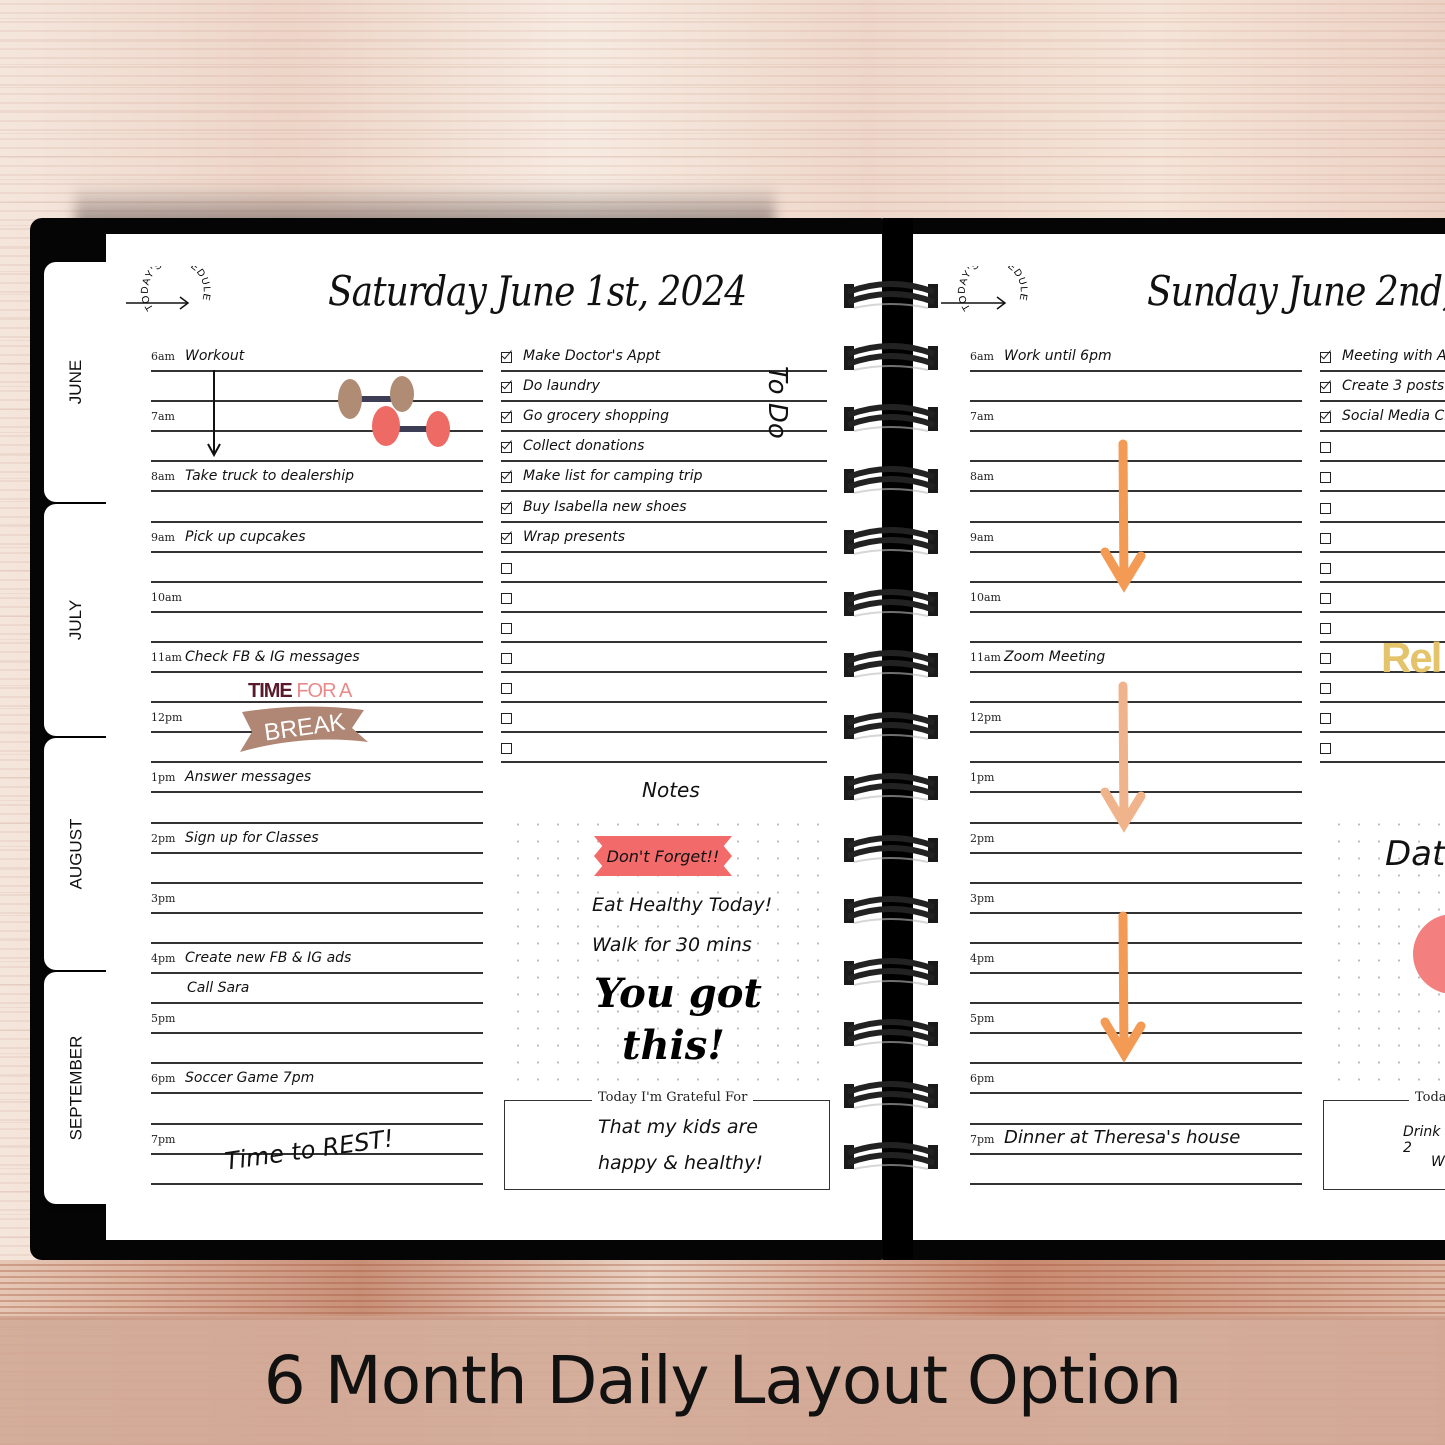  Describe the element at coordinates (678, 1127) in the screenshot. I see `grateful-line: That my kids are` at that location.